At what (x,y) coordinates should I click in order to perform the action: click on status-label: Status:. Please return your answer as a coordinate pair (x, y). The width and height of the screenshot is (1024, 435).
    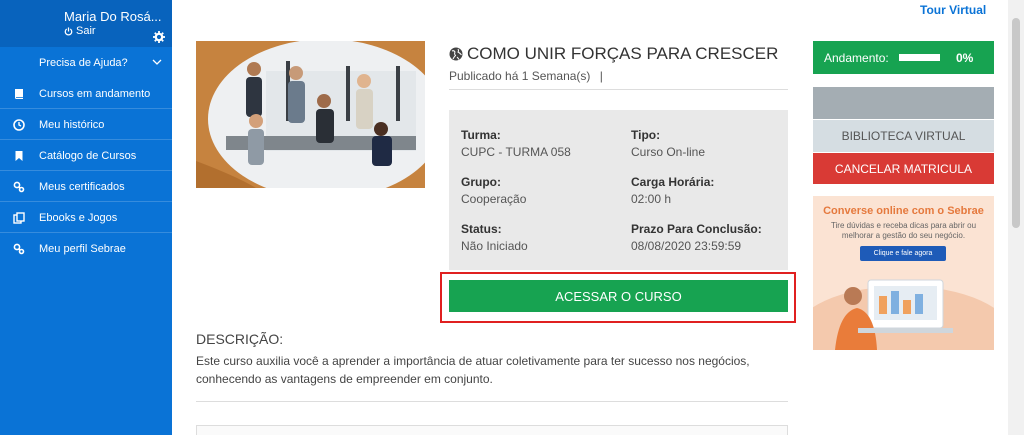
    Looking at the image, I should click on (481, 229).